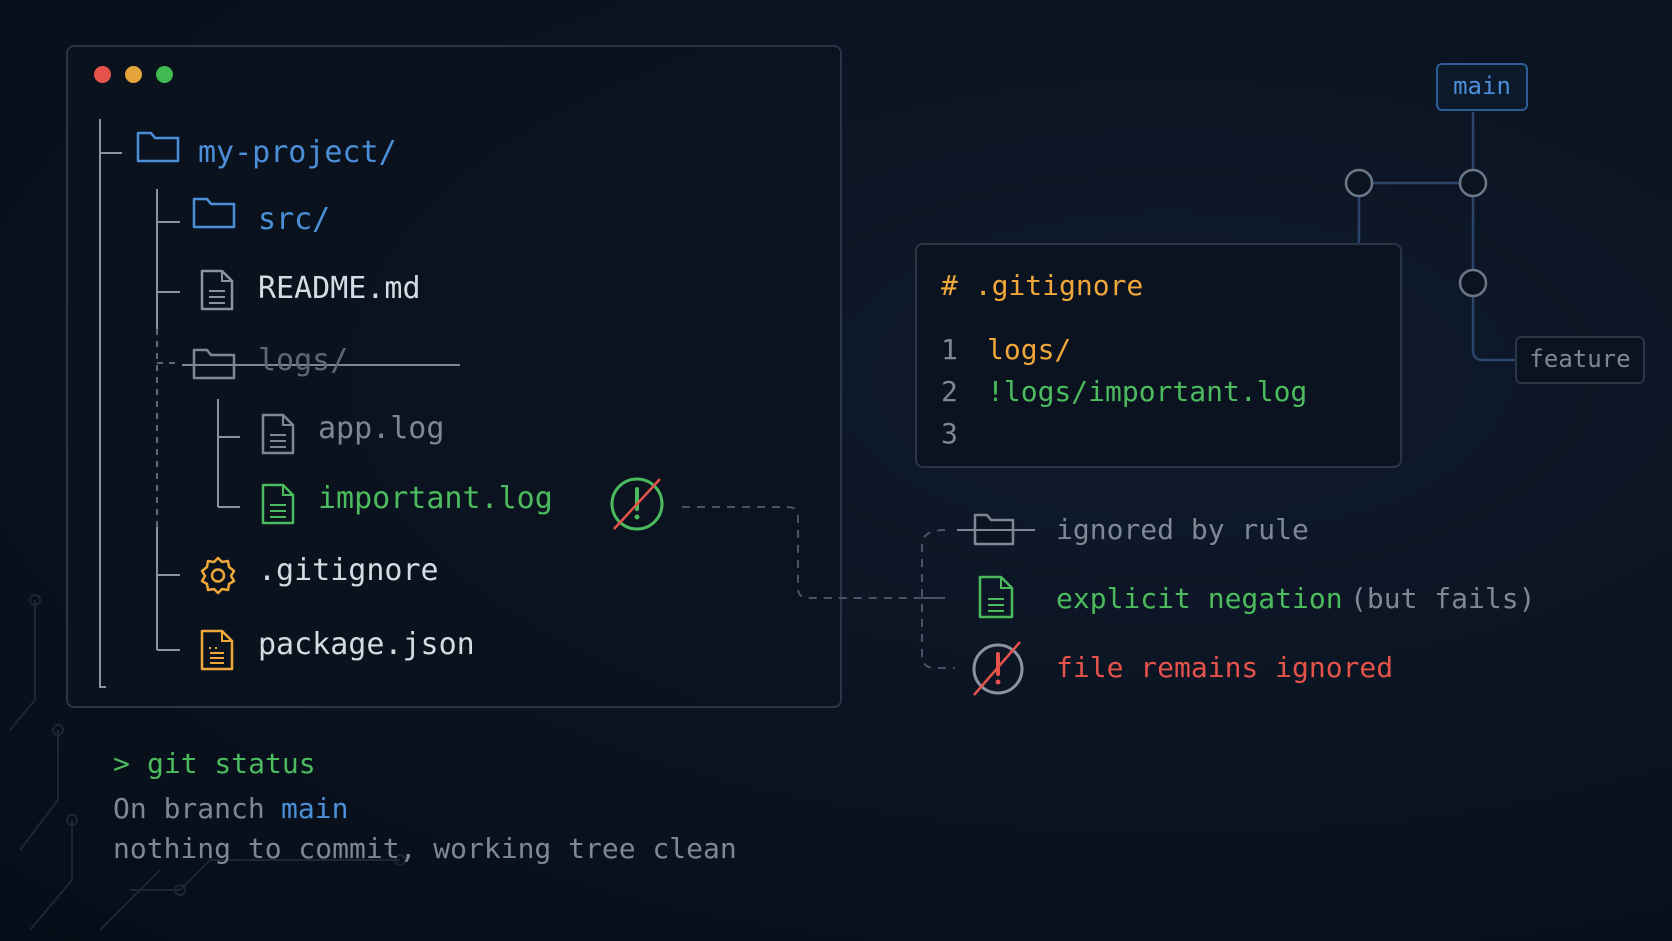  What do you see at coordinates (949, 349) in the screenshot?
I see `line-number-1: 1` at bounding box center [949, 349].